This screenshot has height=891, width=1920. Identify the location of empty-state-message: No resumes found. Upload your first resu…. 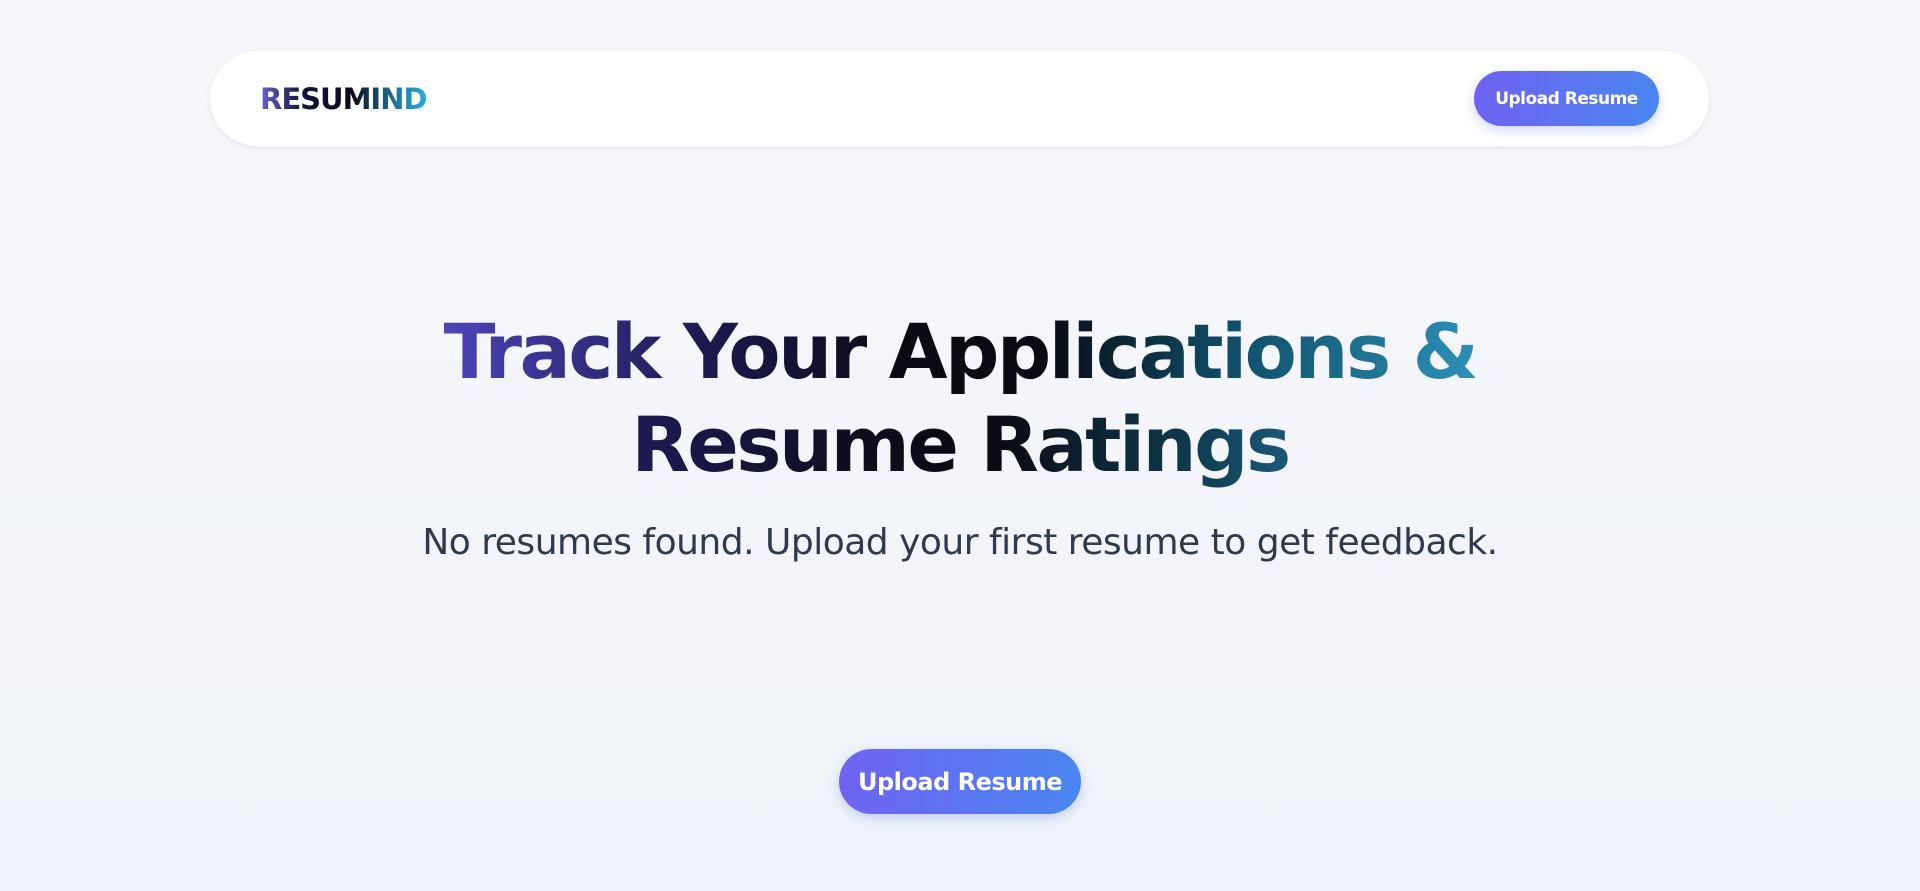
(960, 542).